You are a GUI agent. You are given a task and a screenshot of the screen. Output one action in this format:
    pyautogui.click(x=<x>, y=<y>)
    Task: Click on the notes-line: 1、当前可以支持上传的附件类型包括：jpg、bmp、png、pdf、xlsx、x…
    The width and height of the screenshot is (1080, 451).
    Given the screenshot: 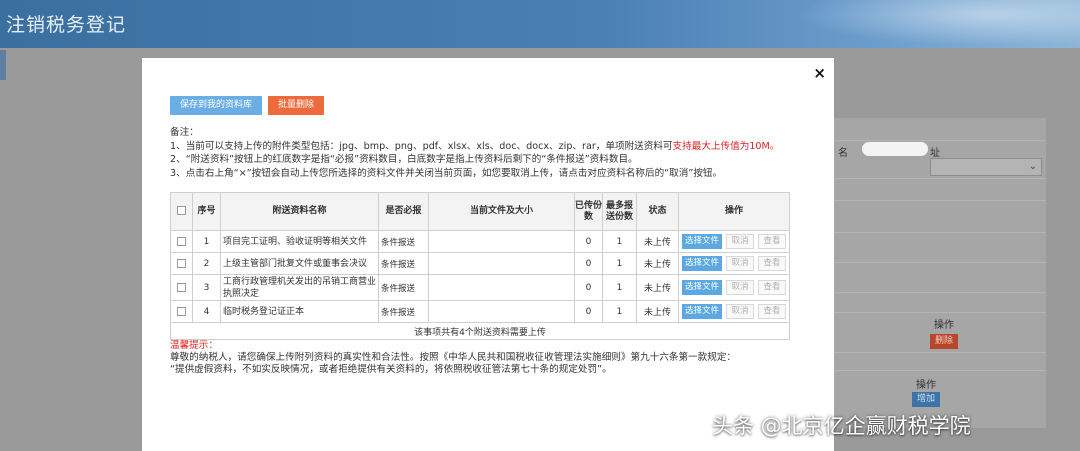 What is the action you would take?
    pyautogui.click(x=500, y=147)
    